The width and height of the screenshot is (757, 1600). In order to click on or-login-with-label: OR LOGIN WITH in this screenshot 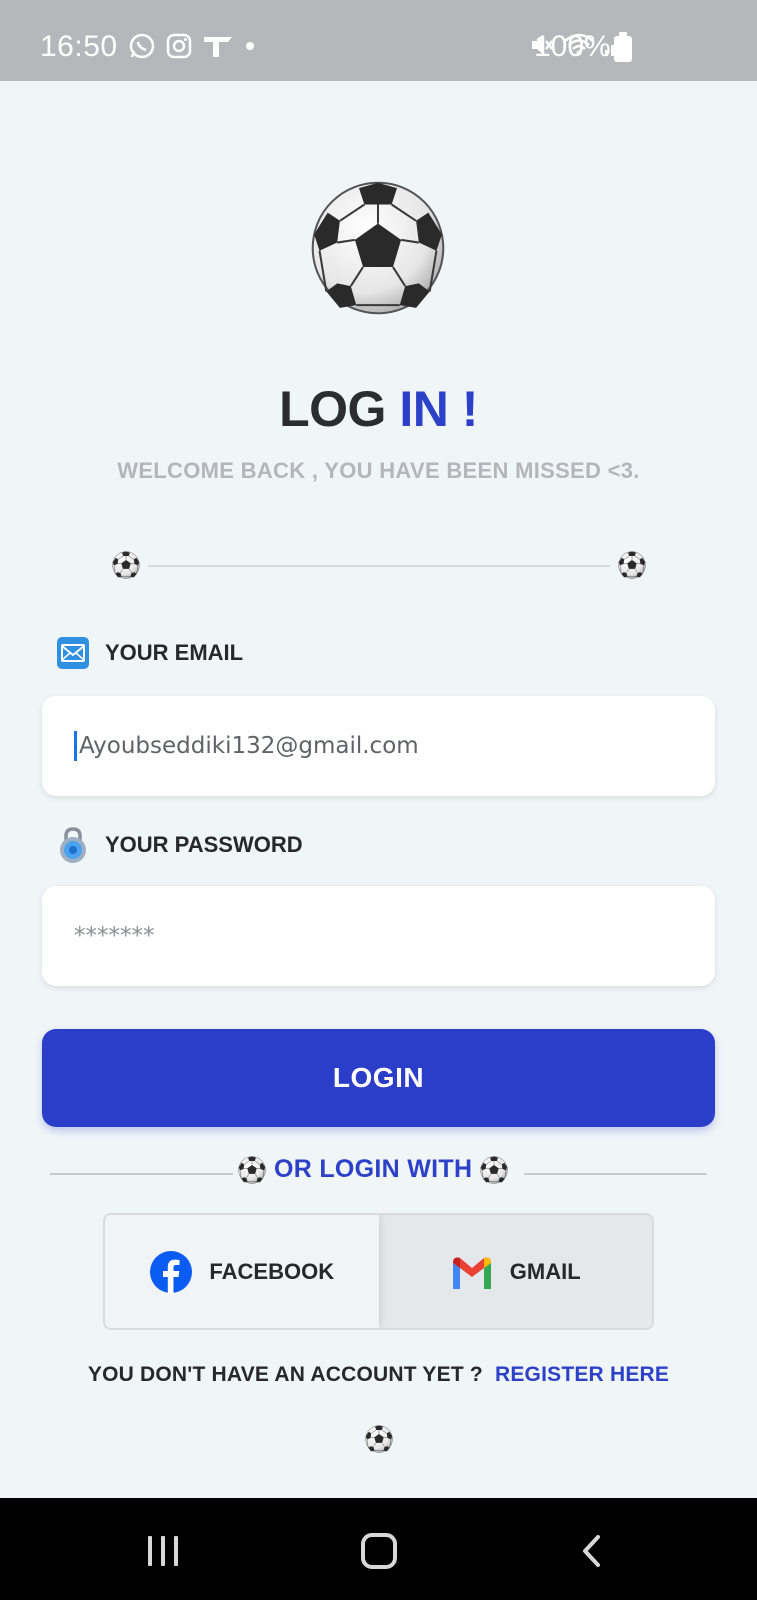, I will do `click(373, 1169)`.